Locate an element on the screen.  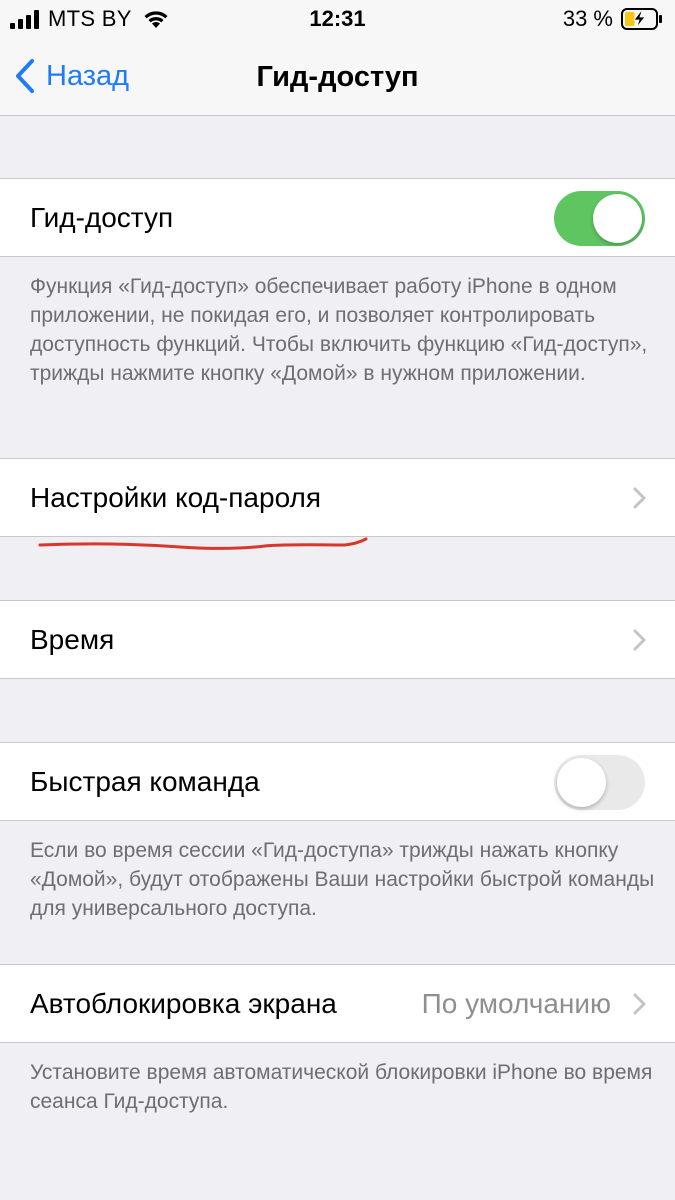
status-bar: MTS BY 12:31 33 % is located at coordinates (337, 19).